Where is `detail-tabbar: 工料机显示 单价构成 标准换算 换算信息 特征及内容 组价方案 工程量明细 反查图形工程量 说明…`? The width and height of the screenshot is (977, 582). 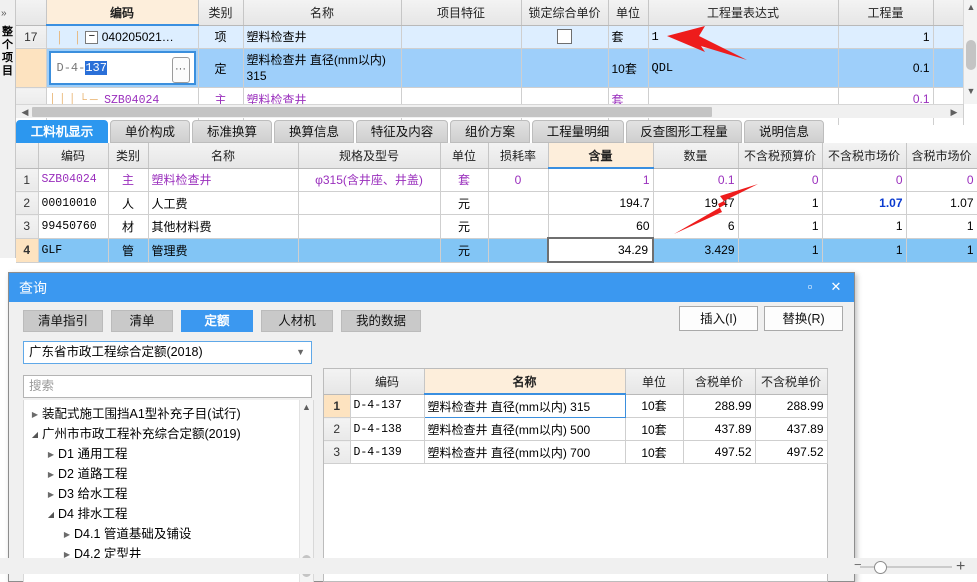
detail-tabbar: 工料机显示 单价构成 标准换算 换算信息 特征及内容 组价方案 工程量明细 反查图形工程量 说明… is located at coordinates (496, 131).